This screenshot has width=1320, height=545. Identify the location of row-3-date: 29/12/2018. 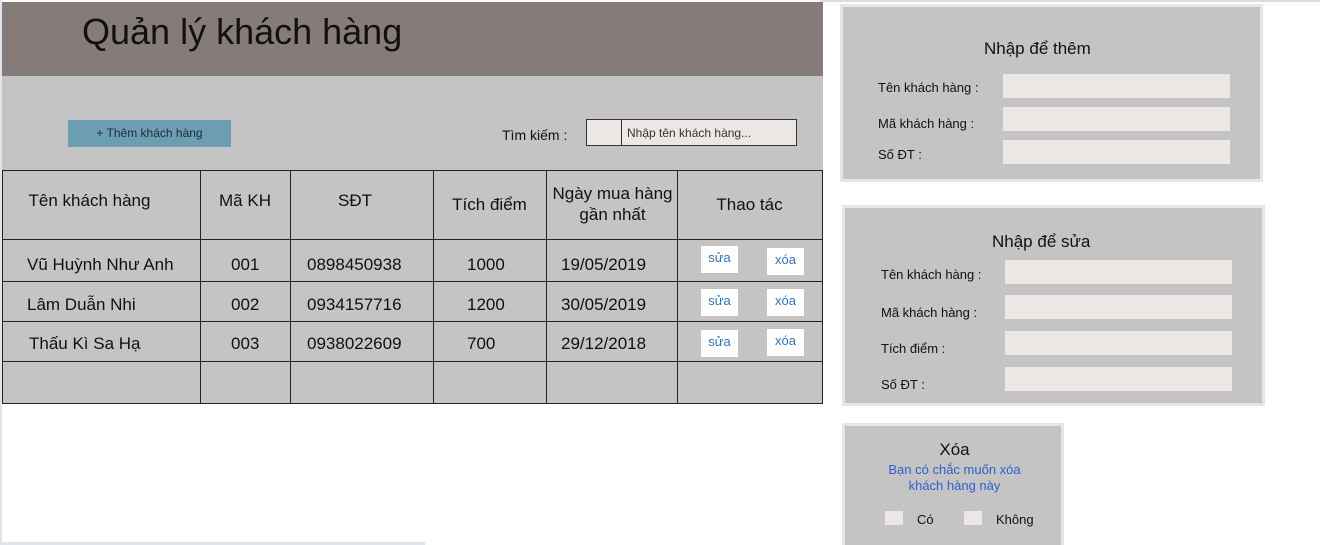
(604, 343).